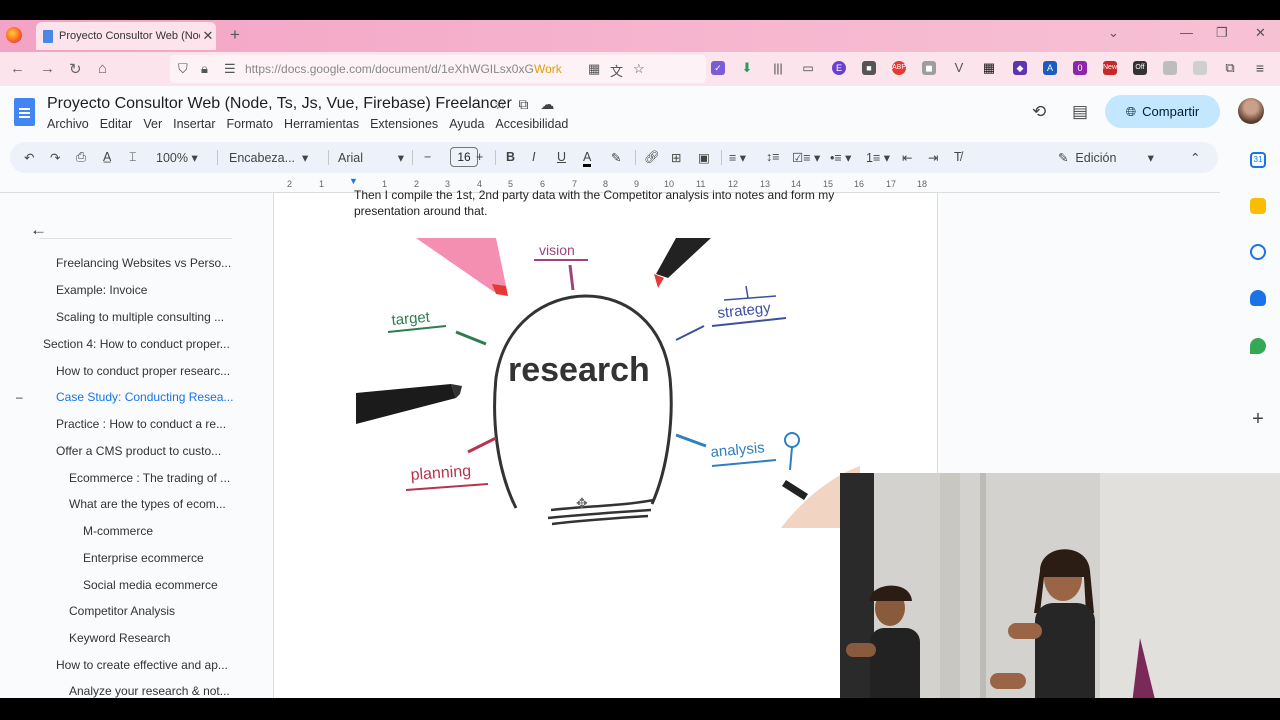  What do you see at coordinates (1195, 157) in the screenshot?
I see `collapse-menus-icon: ⌃` at bounding box center [1195, 157].